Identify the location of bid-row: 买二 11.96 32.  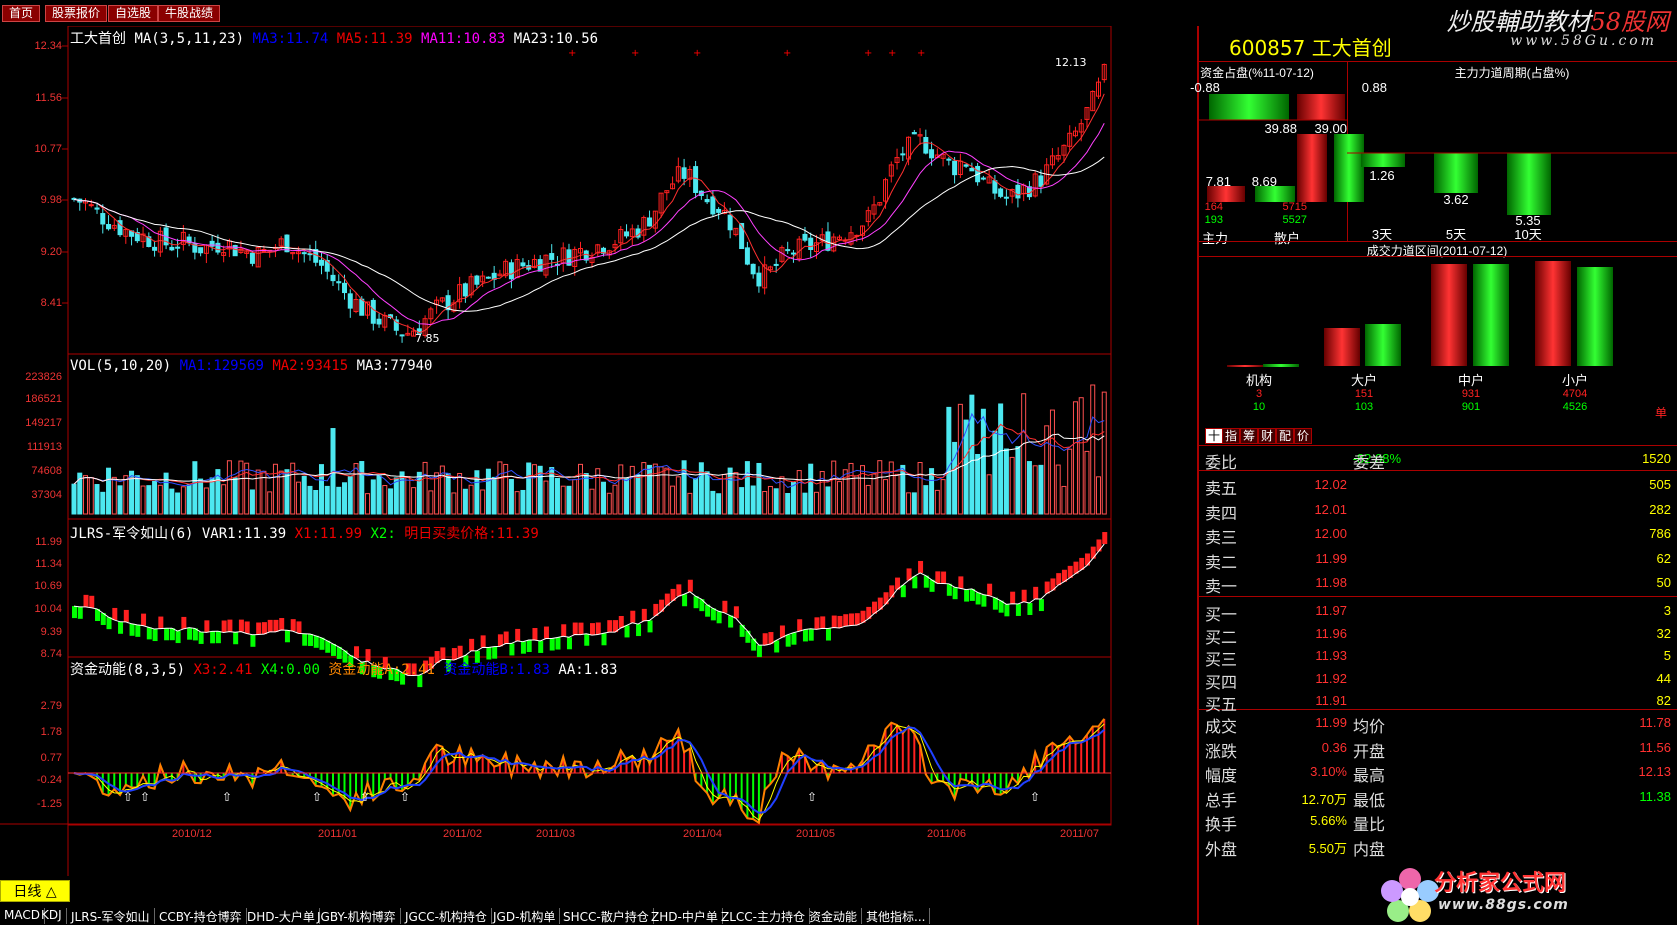
(1437, 634).